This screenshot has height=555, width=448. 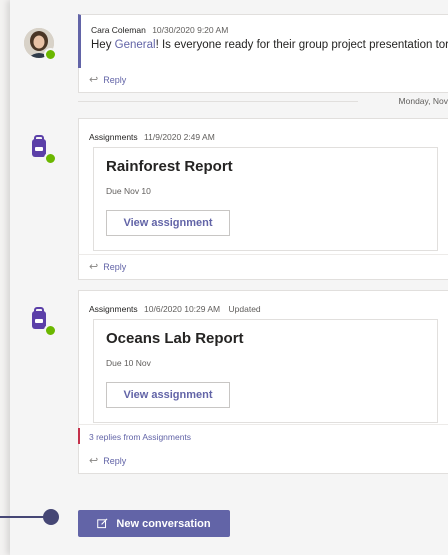 I want to click on callout-line, so click(x=24, y=517).